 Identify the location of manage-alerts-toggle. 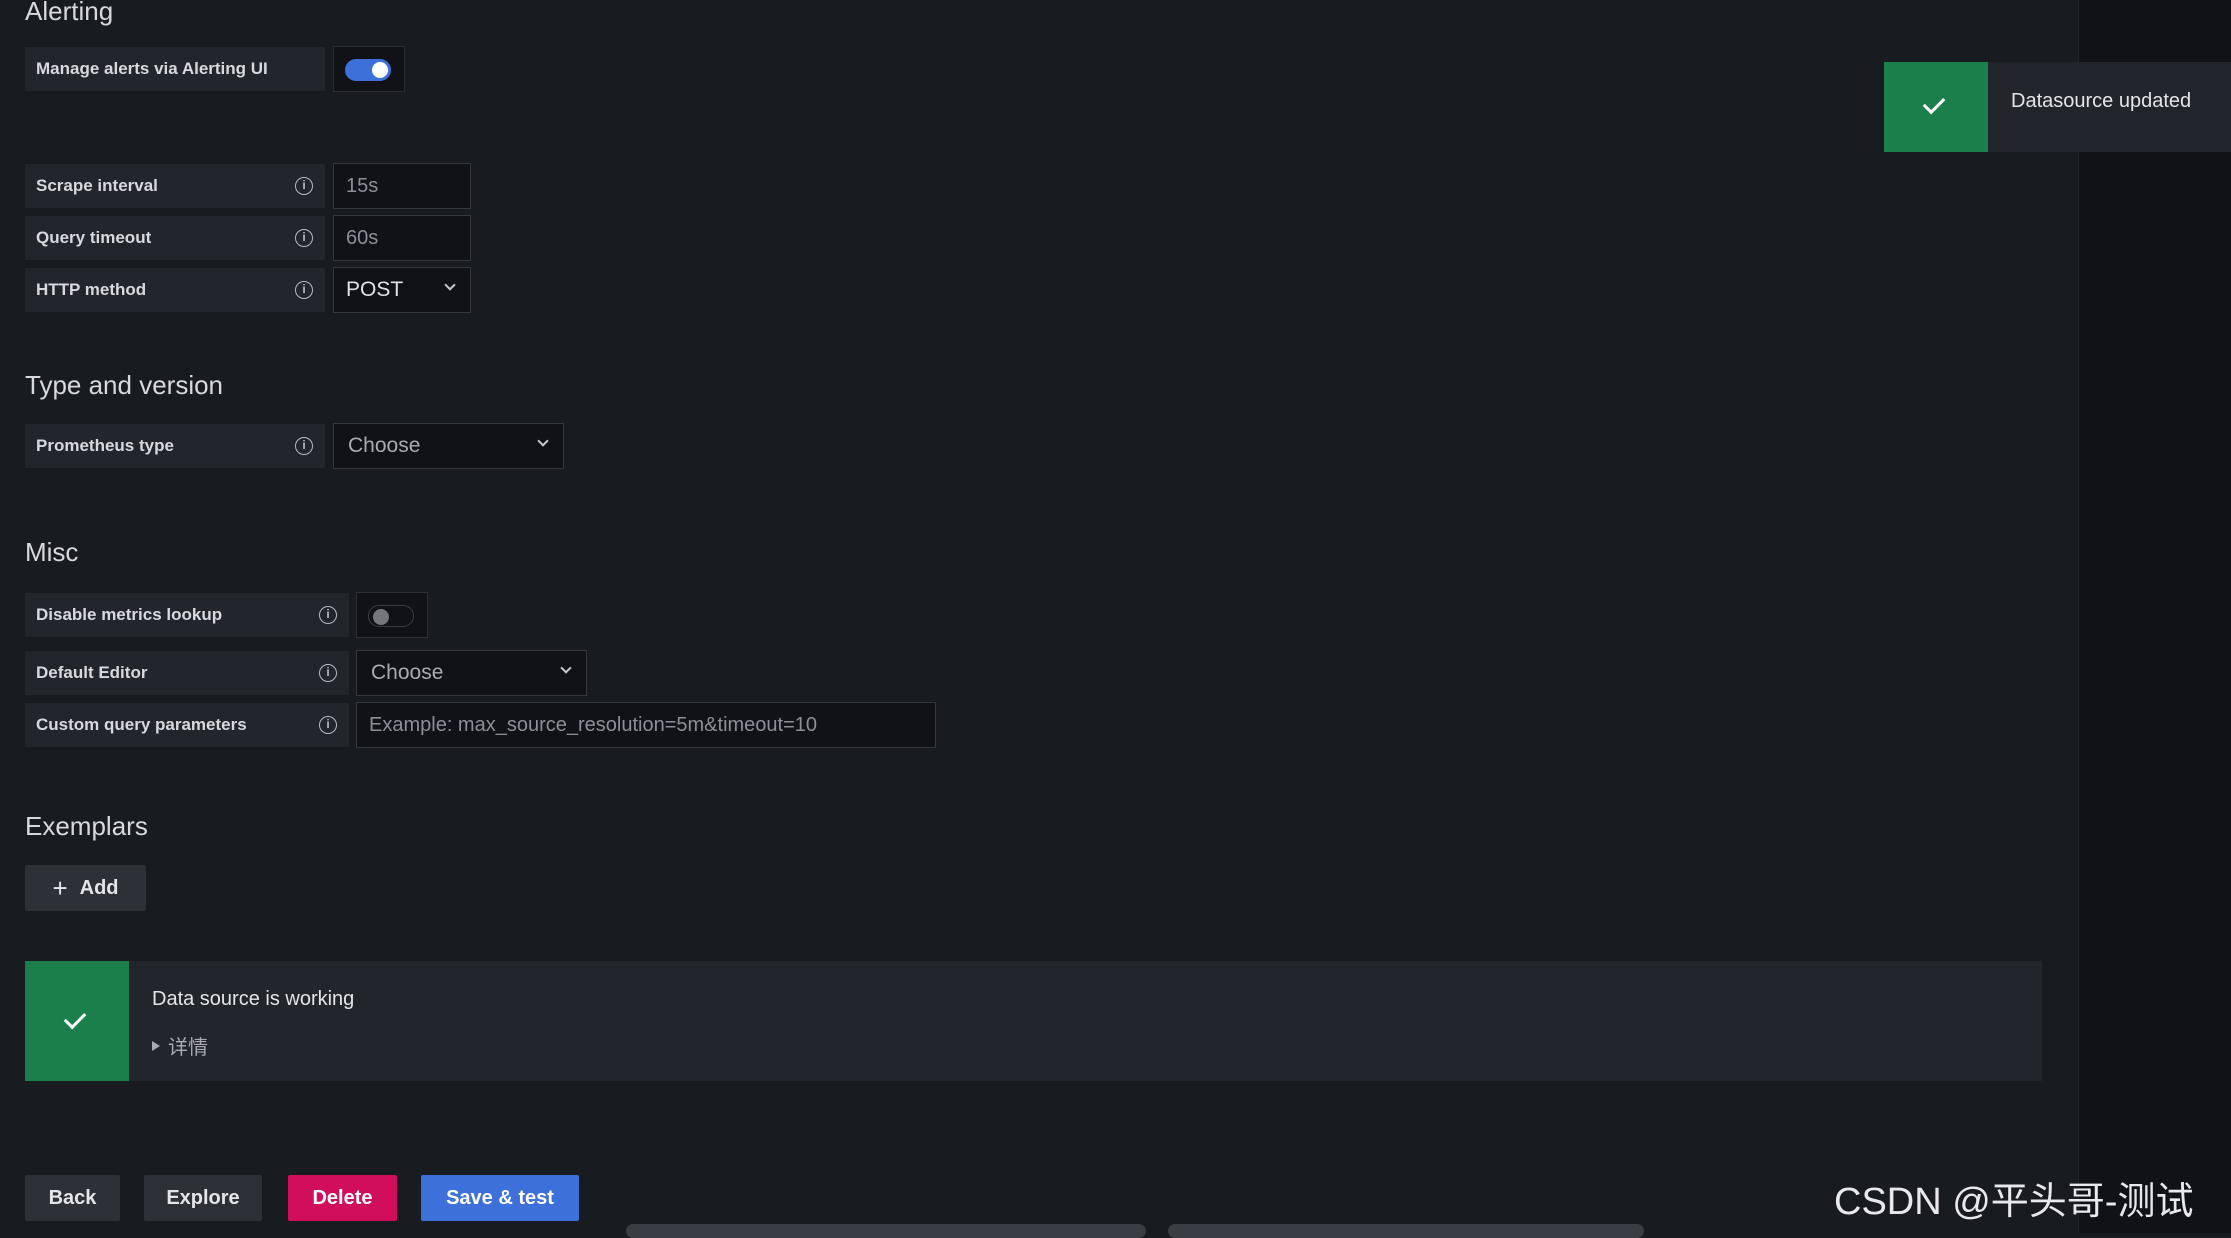
(368, 70).